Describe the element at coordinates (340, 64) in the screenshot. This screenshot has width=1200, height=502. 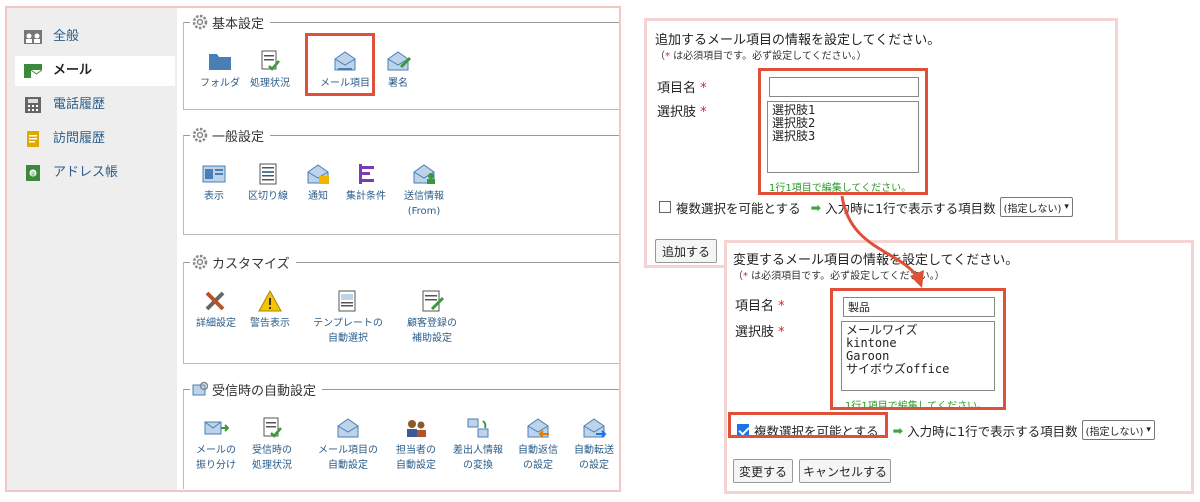
I see `highlight-mail-items` at that location.